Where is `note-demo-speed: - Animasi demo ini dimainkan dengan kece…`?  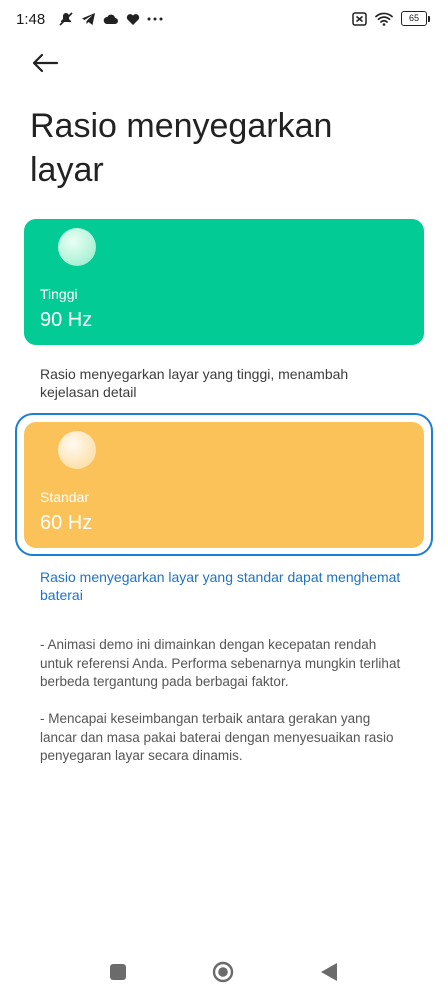
note-demo-speed: - Animasi demo ini dimainkan dengan kece… is located at coordinates (220, 663).